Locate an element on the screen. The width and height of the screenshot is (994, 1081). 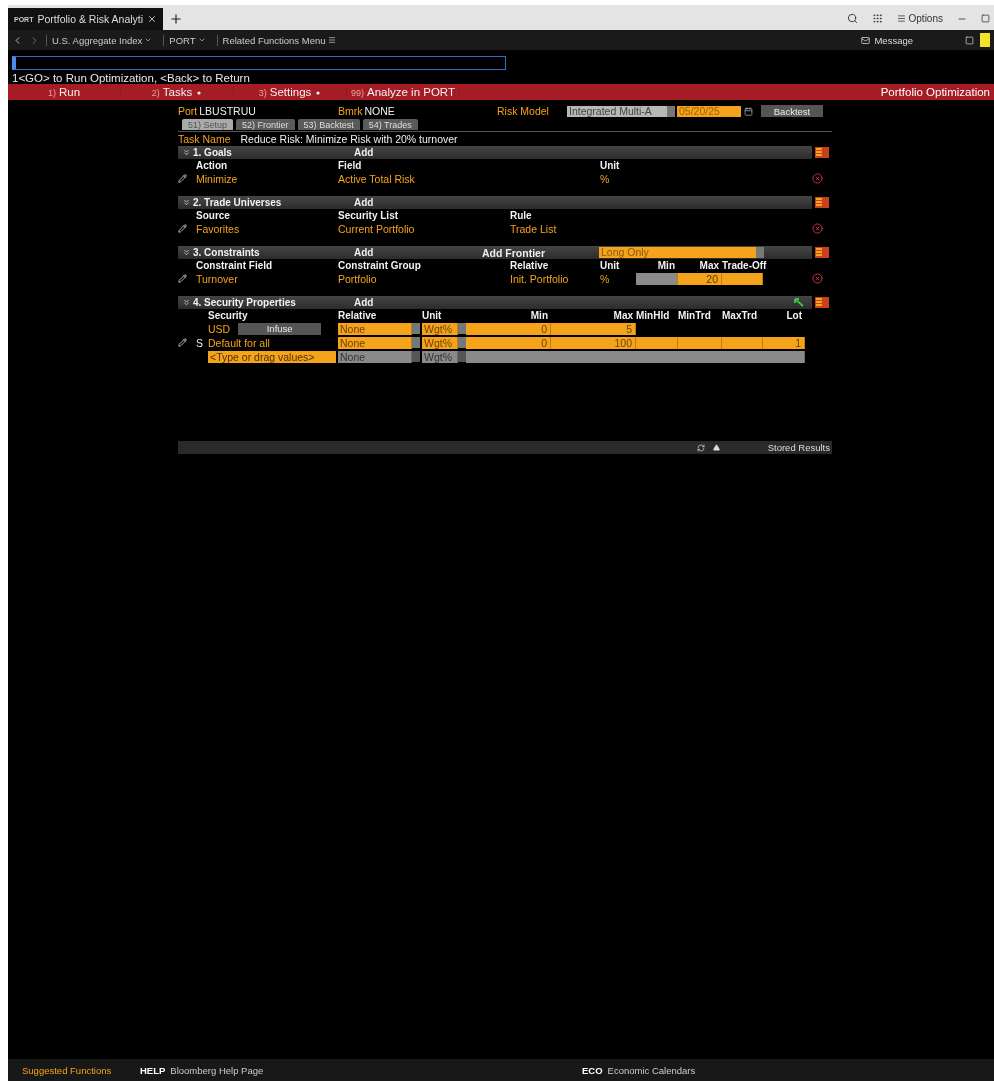
field-value: Turnover is located at coordinates (217, 278).